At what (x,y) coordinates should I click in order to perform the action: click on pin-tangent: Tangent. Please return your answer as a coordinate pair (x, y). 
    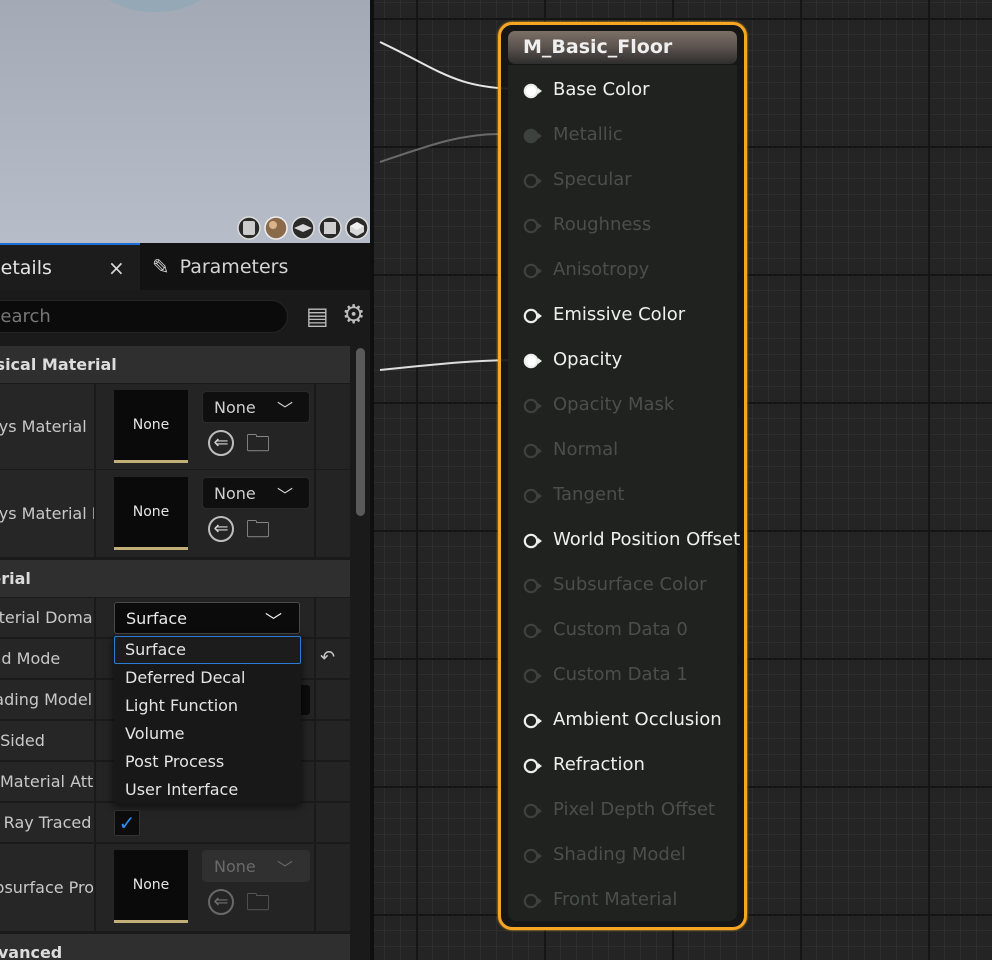
    Looking at the image, I should click on (622, 497).